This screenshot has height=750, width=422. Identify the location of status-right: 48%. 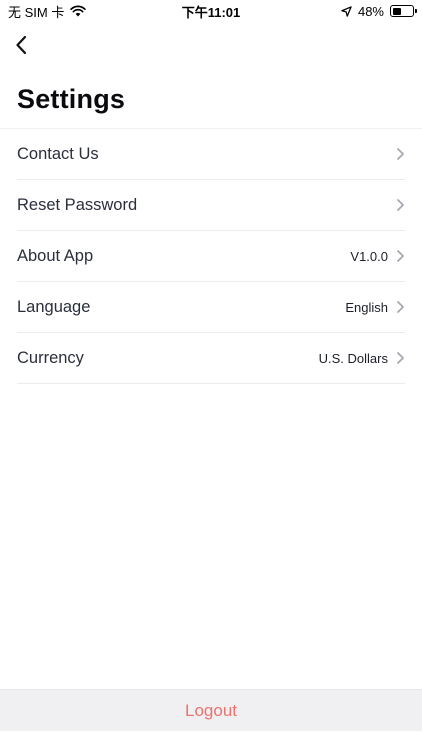
(355, 11).